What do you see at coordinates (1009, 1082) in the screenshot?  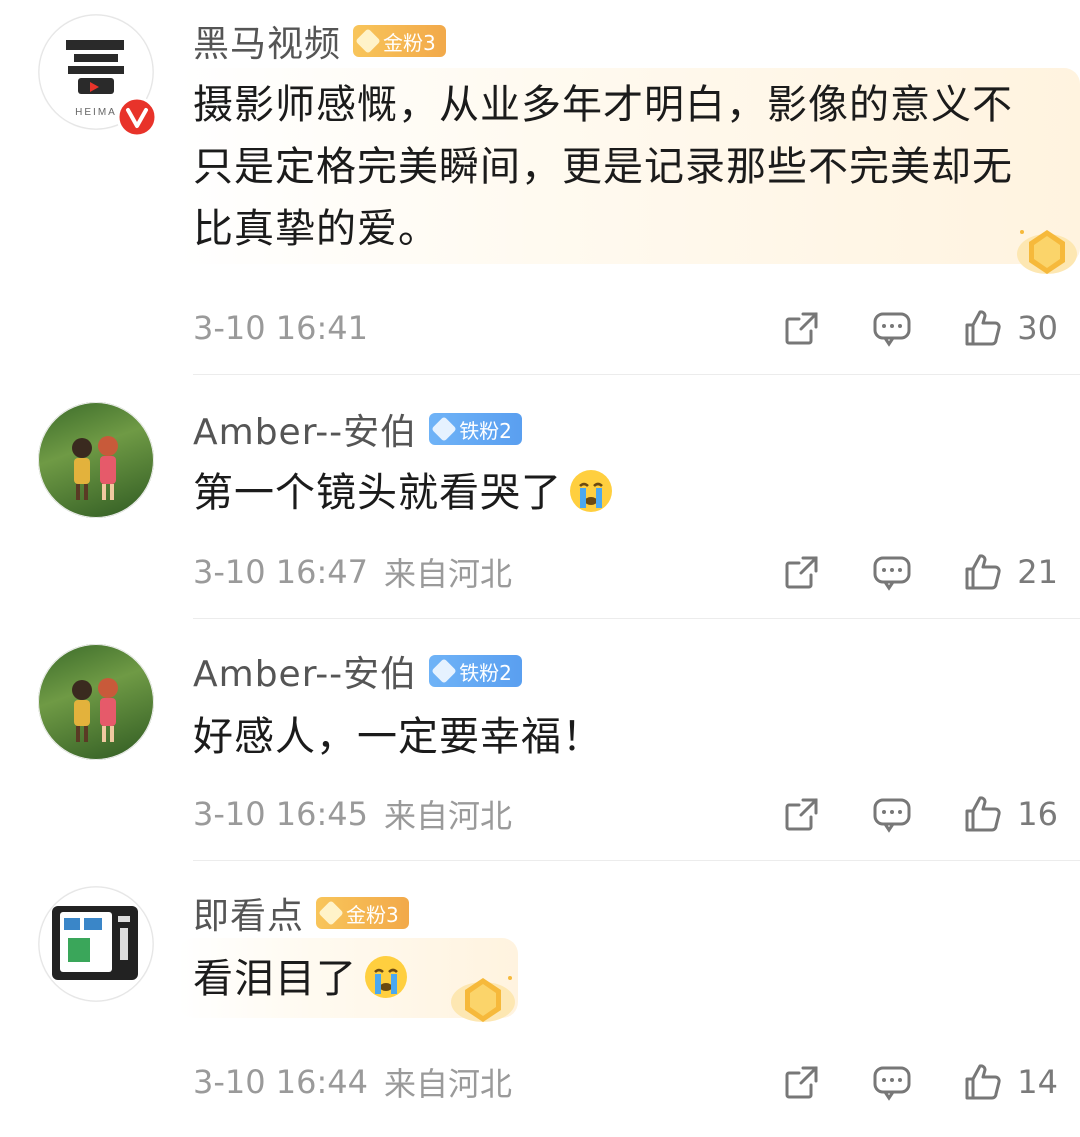 I see `like-button: 14` at bounding box center [1009, 1082].